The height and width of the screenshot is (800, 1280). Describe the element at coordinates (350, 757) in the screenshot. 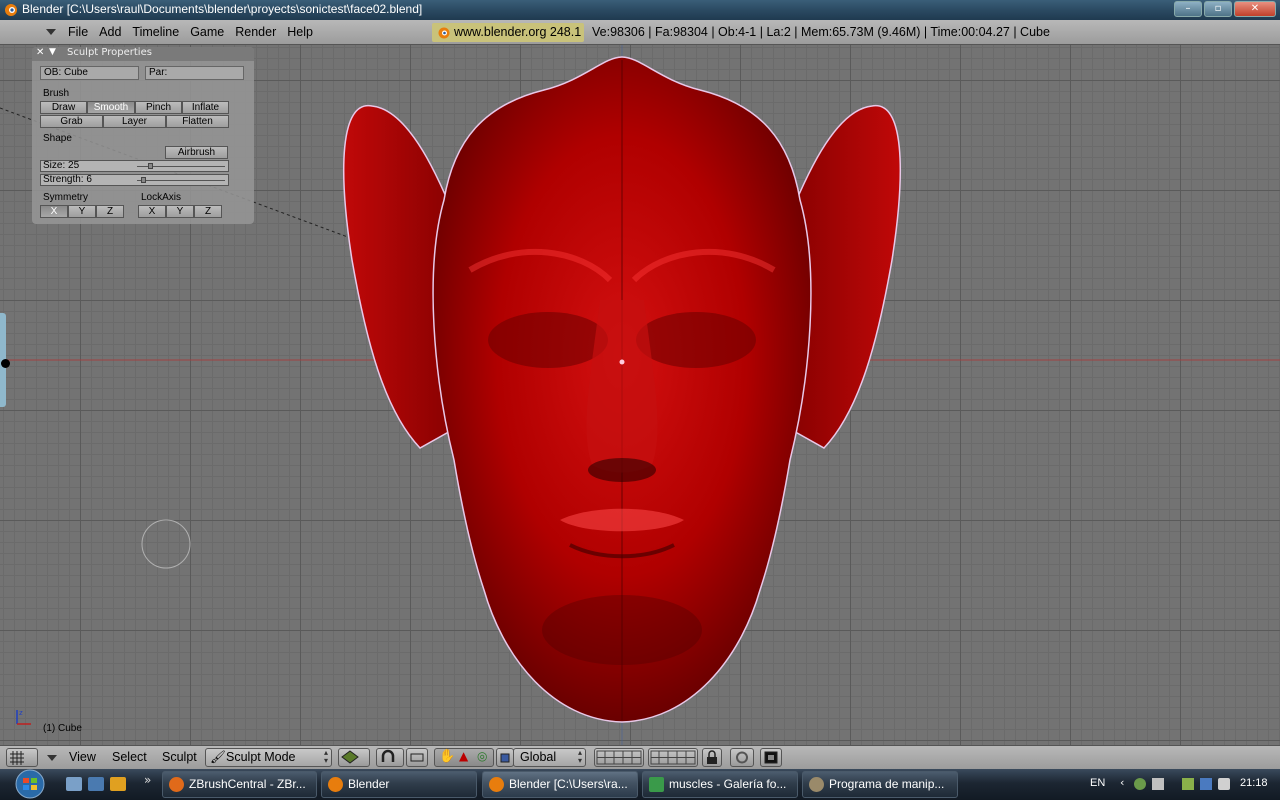

I see `shading-cube-icon` at that location.